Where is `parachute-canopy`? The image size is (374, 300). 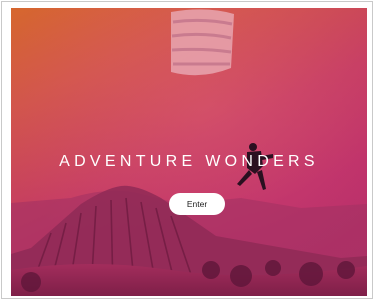
parachute-canopy is located at coordinates (202, 42).